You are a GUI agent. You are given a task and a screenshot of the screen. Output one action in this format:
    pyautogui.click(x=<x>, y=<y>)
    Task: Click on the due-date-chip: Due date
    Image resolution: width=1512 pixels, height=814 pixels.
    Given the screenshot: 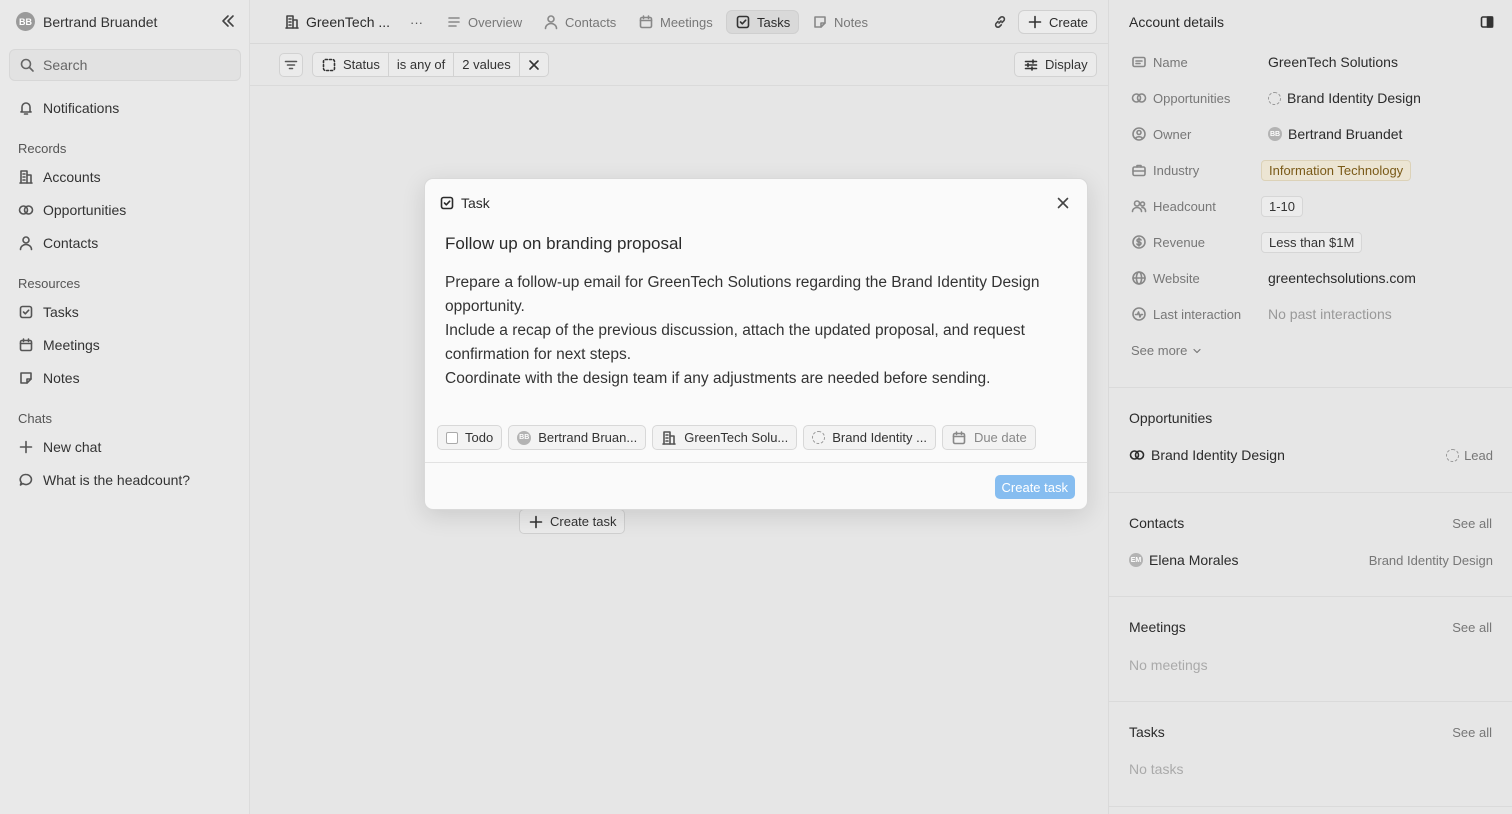 What is the action you would take?
    pyautogui.click(x=988, y=437)
    